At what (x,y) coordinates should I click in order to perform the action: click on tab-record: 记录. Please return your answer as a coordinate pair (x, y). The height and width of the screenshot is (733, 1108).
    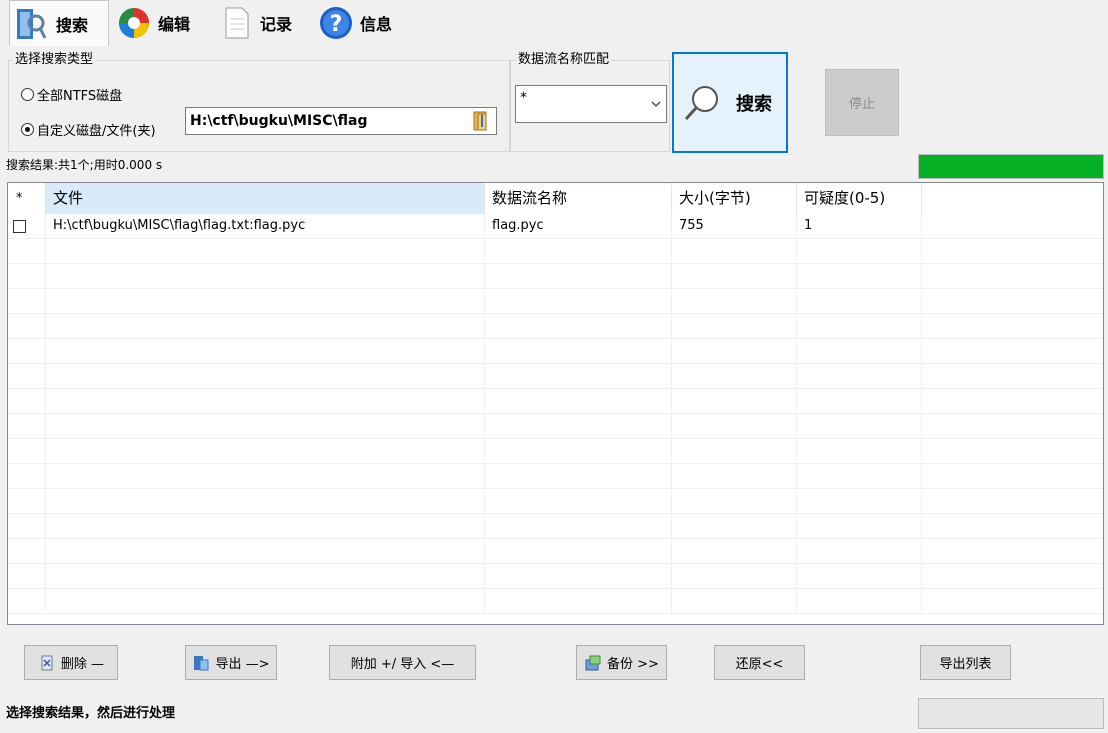
    Looking at the image, I should click on (263, 23).